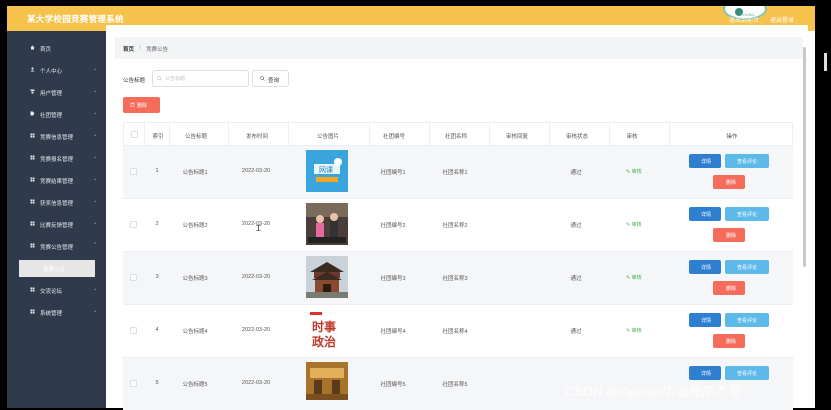 The height and width of the screenshot is (410, 831). Describe the element at coordinates (825, 62) in the screenshot. I see `outer-scrollbar` at that location.